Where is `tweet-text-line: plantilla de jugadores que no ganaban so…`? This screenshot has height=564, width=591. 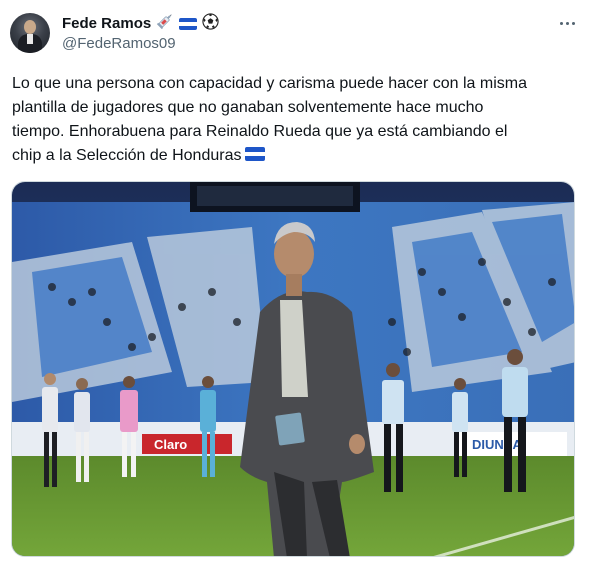
tweet-text-line: plantilla de jugadores que no ganaban so… is located at coordinates (248, 107).